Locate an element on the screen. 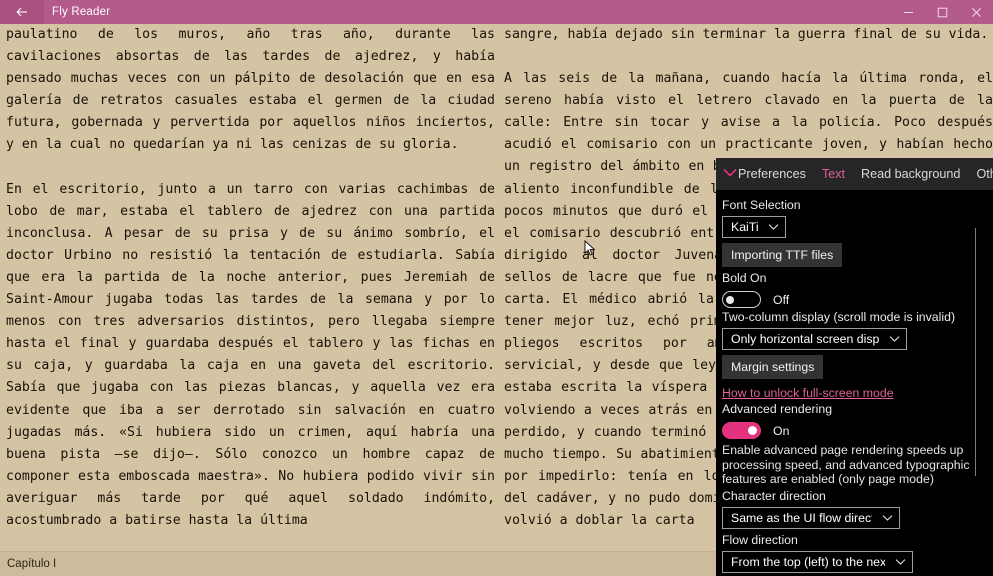 The image size is (993, 576). close-icon is located at coordinates (976, 12).